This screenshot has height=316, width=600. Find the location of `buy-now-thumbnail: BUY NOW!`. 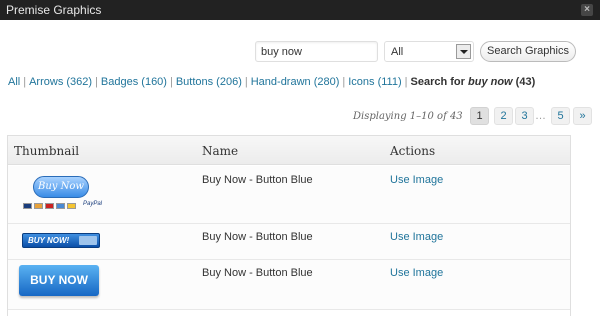

buy-now-thumbnail: BUY NOW! is located at coordinates (61, 240).